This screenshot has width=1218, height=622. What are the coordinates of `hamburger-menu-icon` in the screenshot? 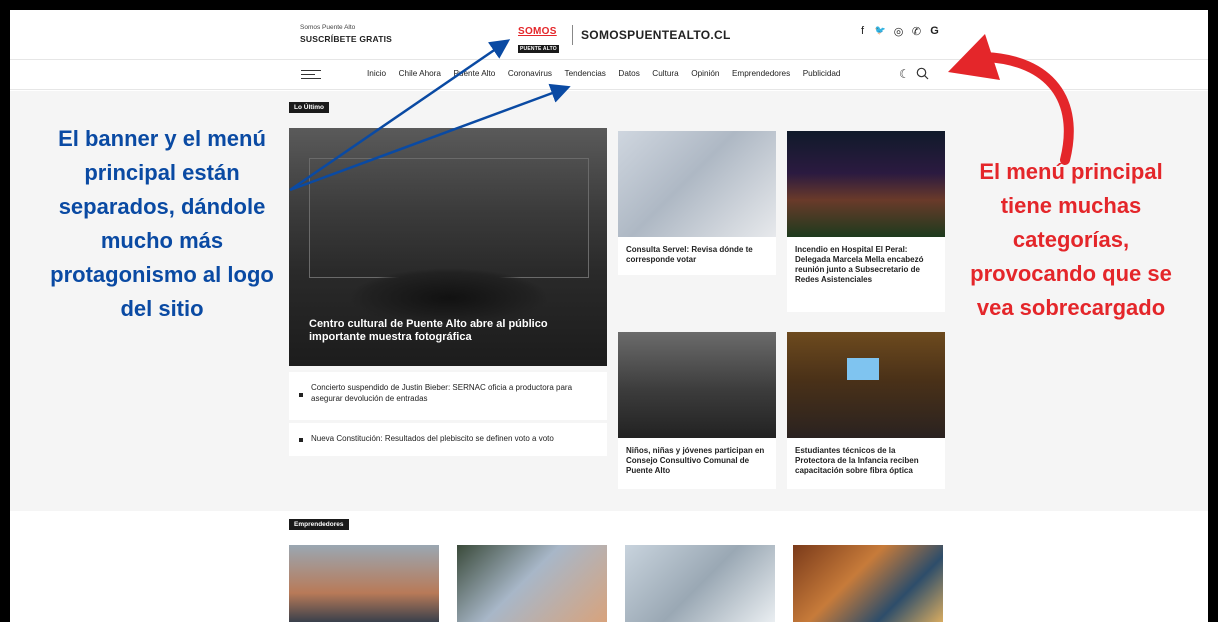 It's located at (311, 75).